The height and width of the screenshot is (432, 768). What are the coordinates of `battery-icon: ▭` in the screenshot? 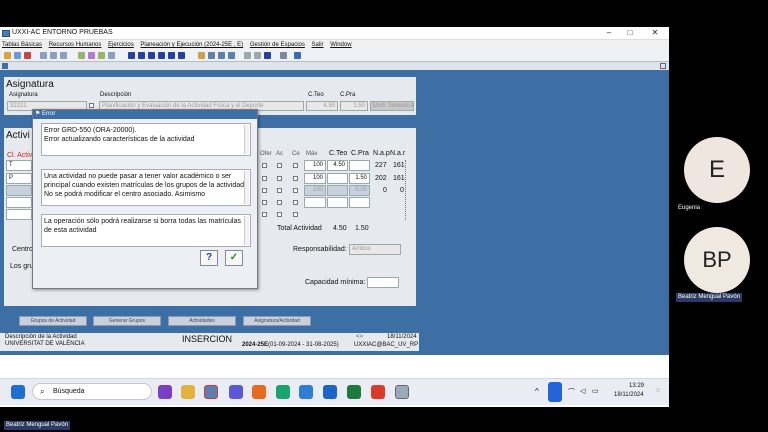 It's located at (595, 391).